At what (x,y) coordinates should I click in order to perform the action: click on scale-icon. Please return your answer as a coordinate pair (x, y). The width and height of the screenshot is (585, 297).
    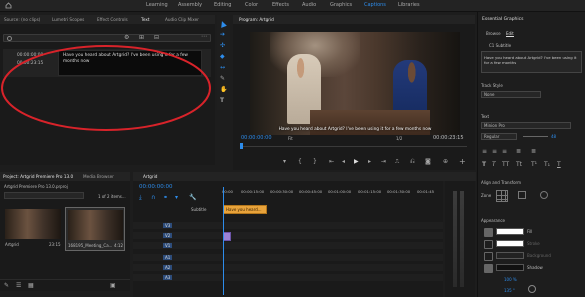
    Looking at the image, I should click on (544, 195).